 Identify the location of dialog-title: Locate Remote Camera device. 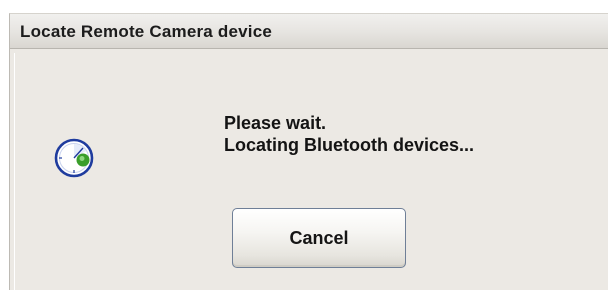
(146, 31).